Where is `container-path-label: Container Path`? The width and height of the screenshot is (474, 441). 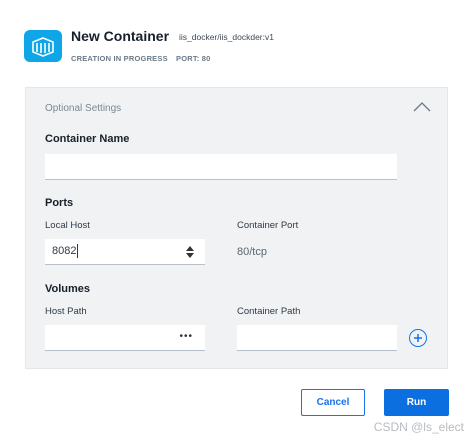
container-path-label: Container Path is located at coordinates (269, 311).